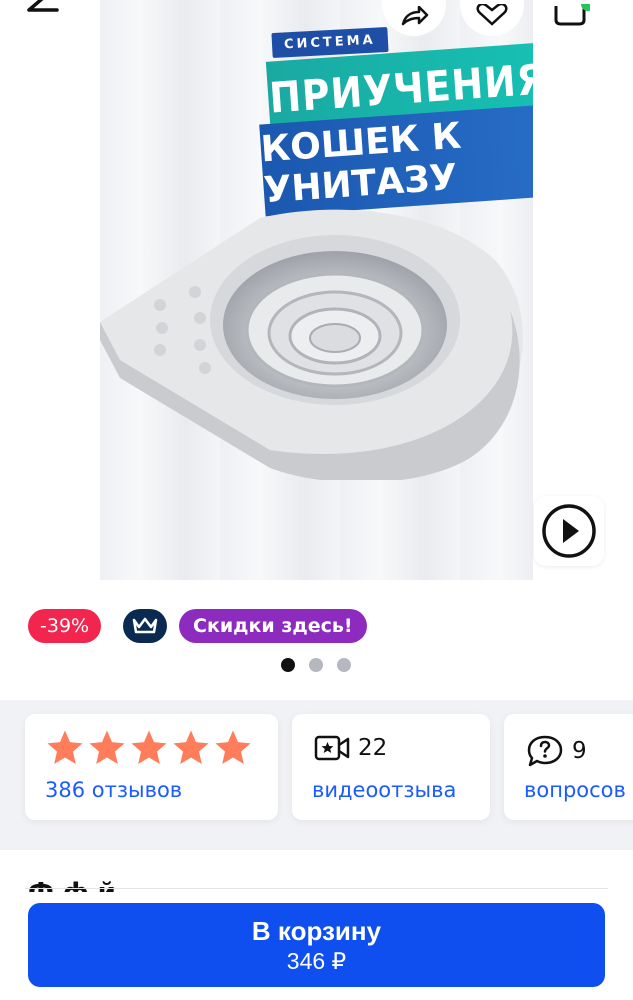 The height and width of the screenshot is (1000, 633). Describe the element at coordinates (391, 767) in the screenshot. I see `video-reviews-card: 22 видеоотзыва` at that location.